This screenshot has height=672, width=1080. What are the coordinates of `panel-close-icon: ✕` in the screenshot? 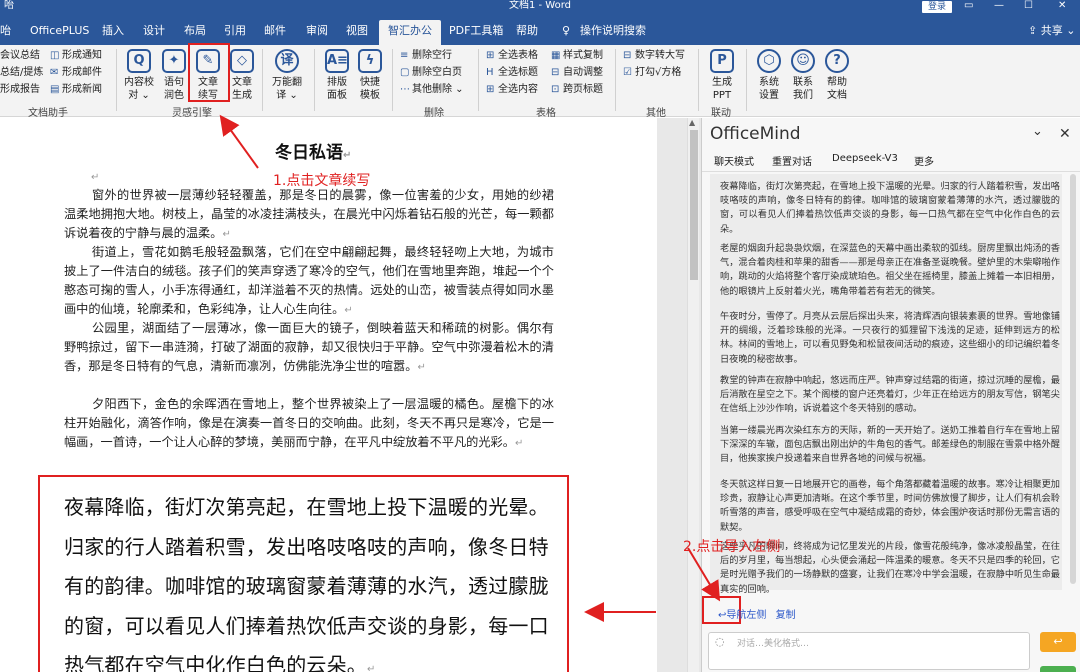 It's located at (1065, 134).